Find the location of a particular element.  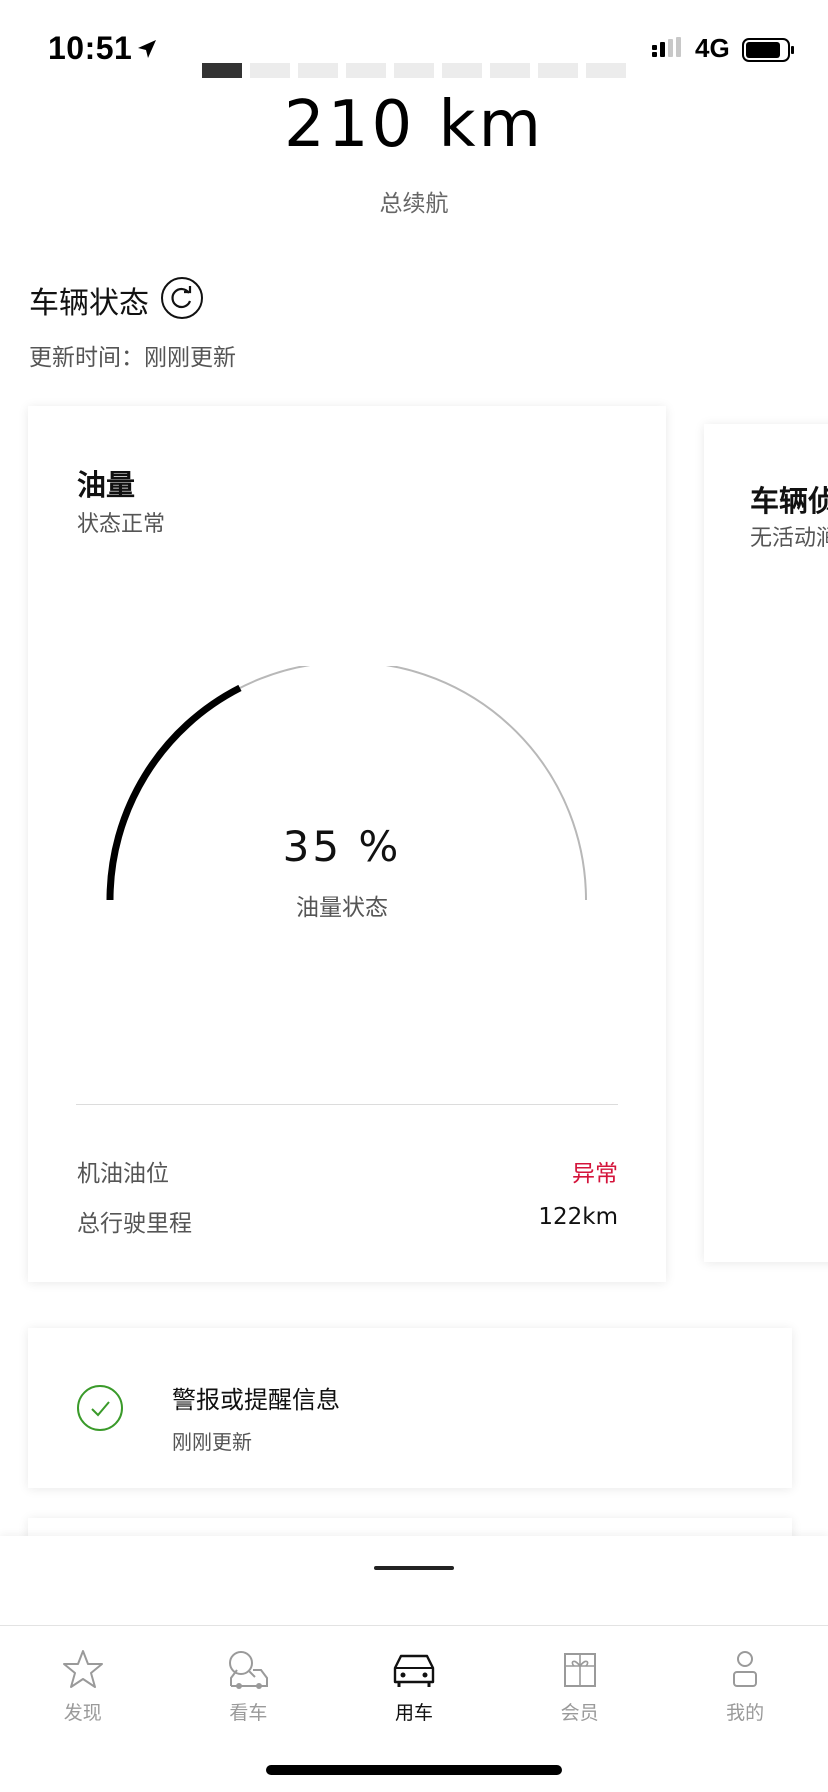

battery-icon is located at coordinates (768, 50).